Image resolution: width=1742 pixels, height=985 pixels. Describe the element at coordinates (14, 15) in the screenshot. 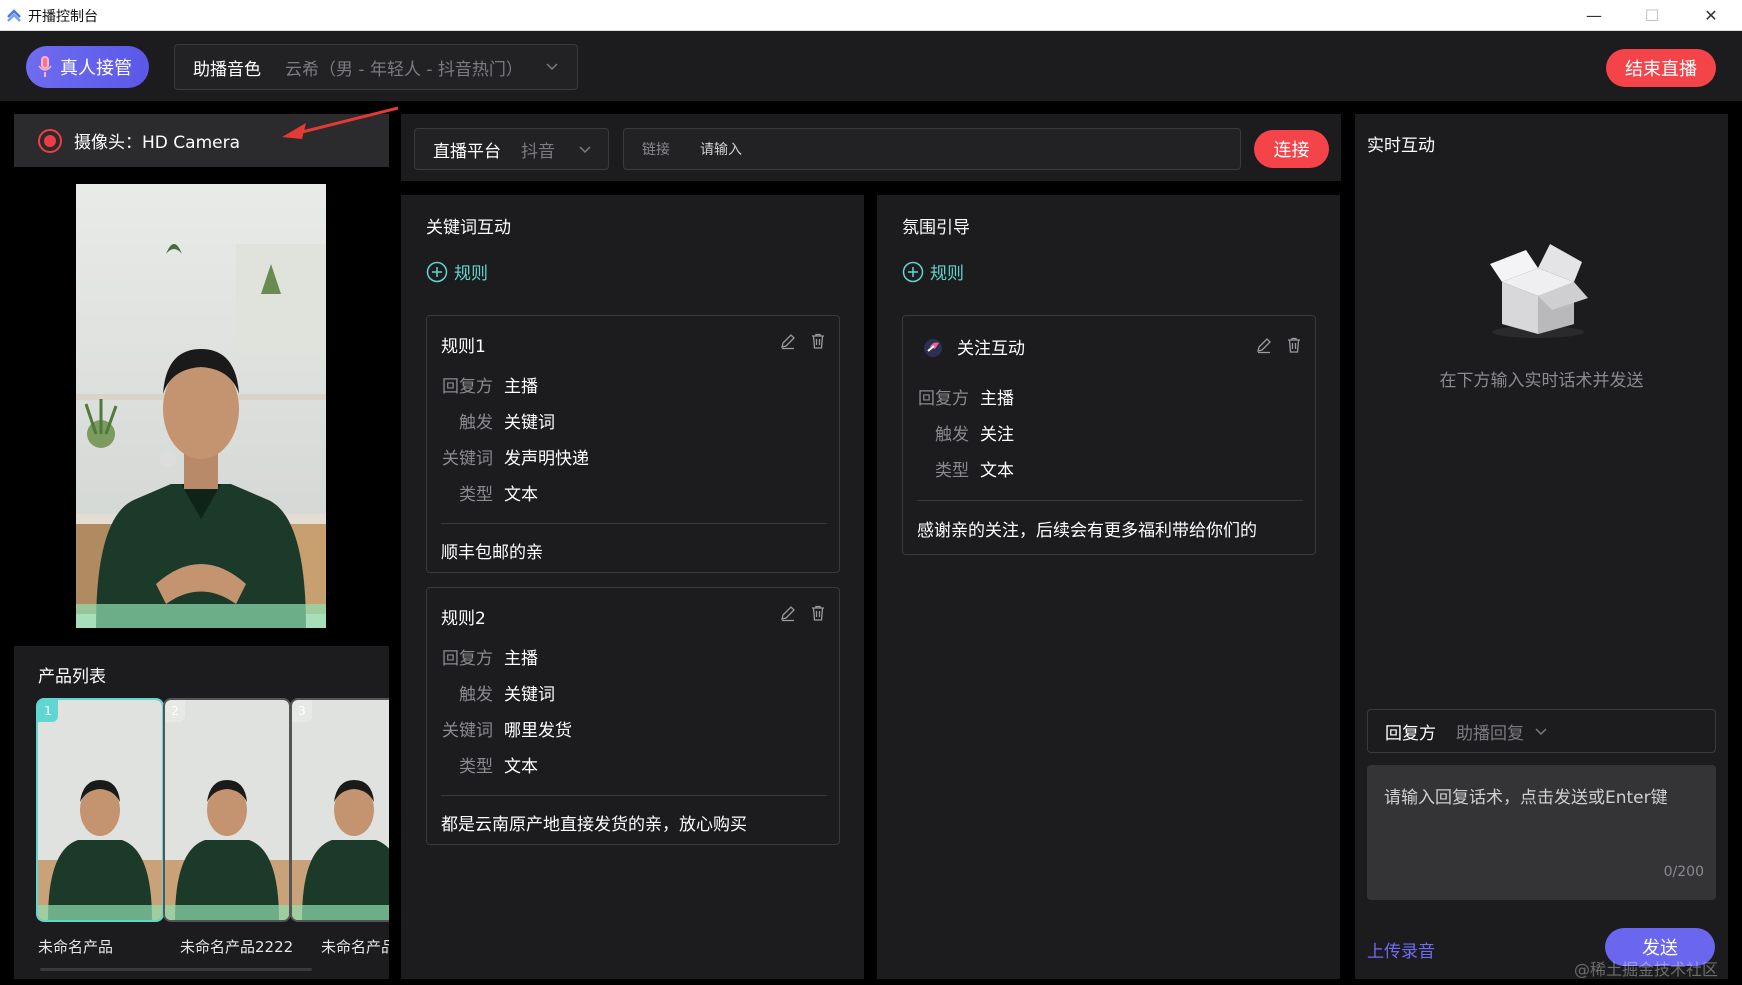

I see `app-logo-icon` at that location.